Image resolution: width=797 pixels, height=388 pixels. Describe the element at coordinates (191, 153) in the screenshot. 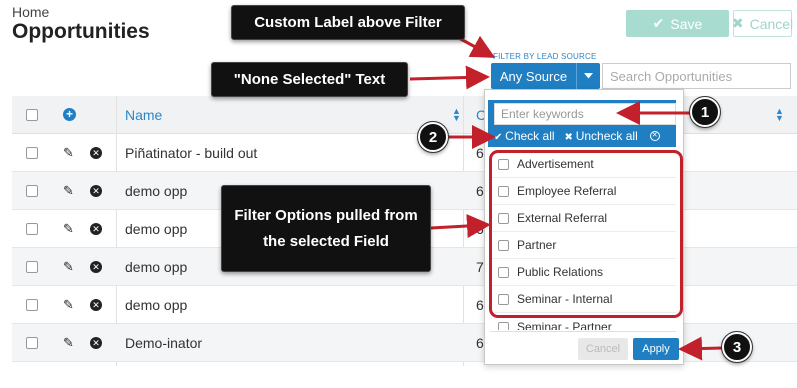

I see `opportunity-name: Piñatinator - build out` at that location.